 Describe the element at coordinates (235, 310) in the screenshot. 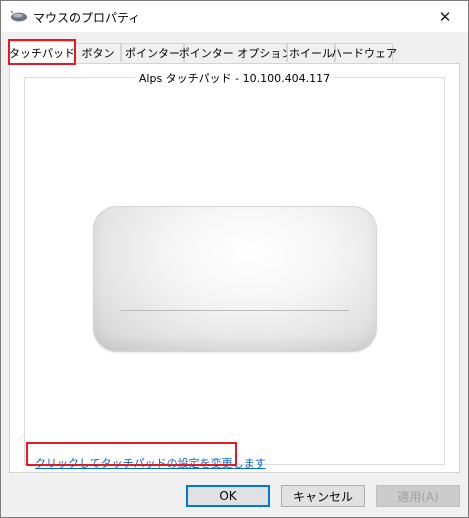

I see `touchpad-button-divider` at that location.